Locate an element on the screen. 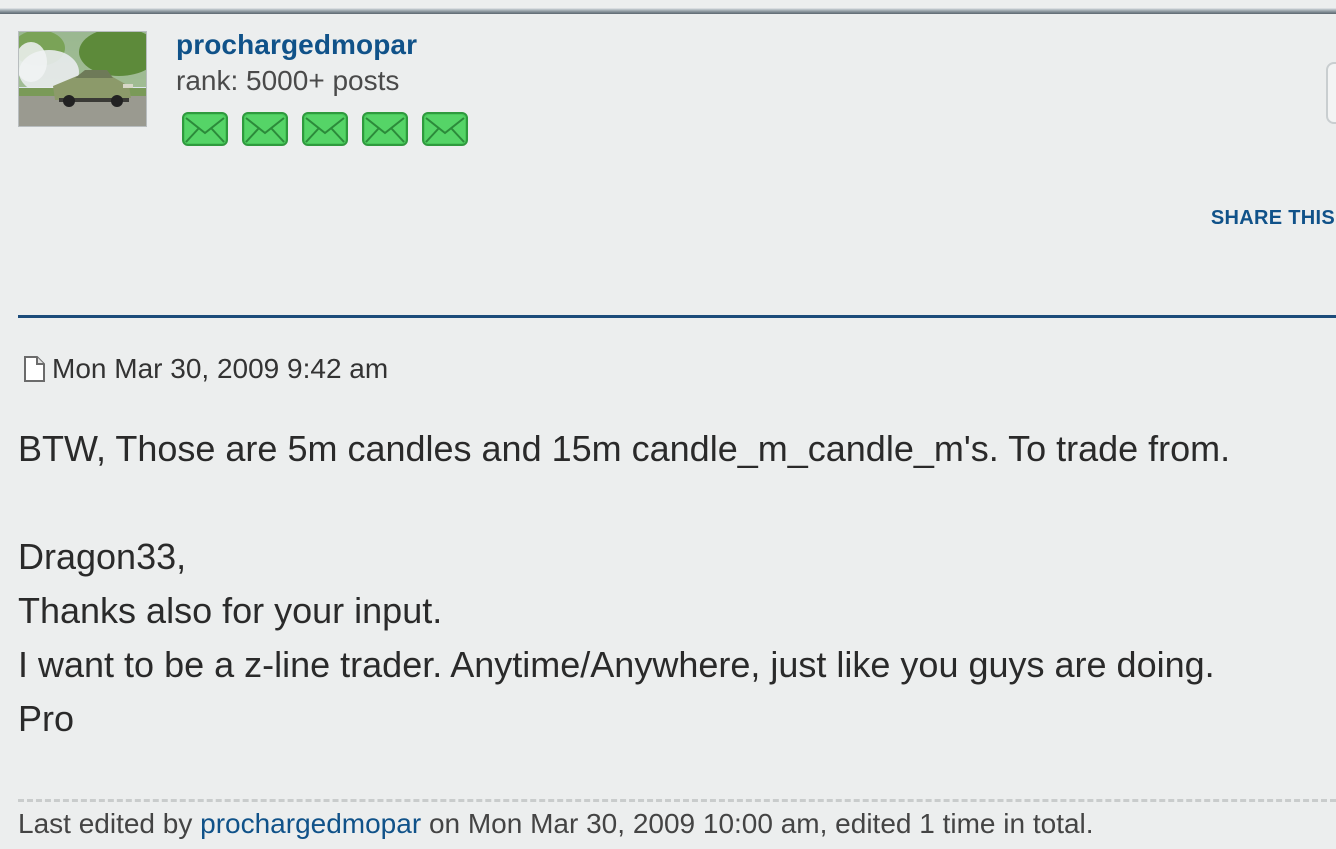 The image size is (1336, 849). avatar is located at coordinates (82, 79).